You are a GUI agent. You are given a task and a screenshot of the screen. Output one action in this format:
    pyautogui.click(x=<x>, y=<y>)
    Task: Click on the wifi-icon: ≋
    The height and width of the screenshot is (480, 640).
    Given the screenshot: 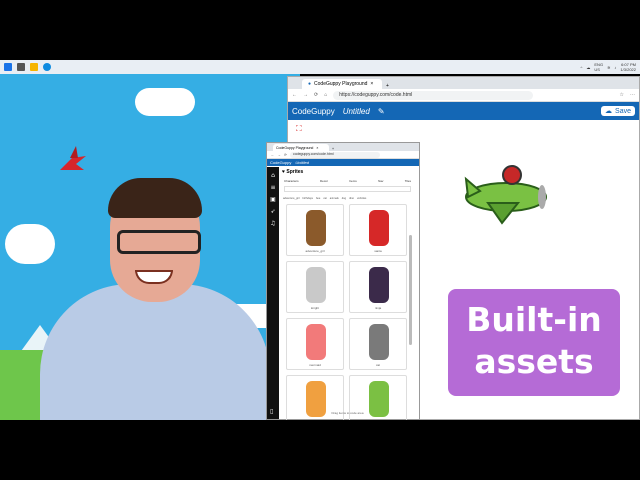 What is the action you would take?
    pyautogui.click(x=608, y=67)
    